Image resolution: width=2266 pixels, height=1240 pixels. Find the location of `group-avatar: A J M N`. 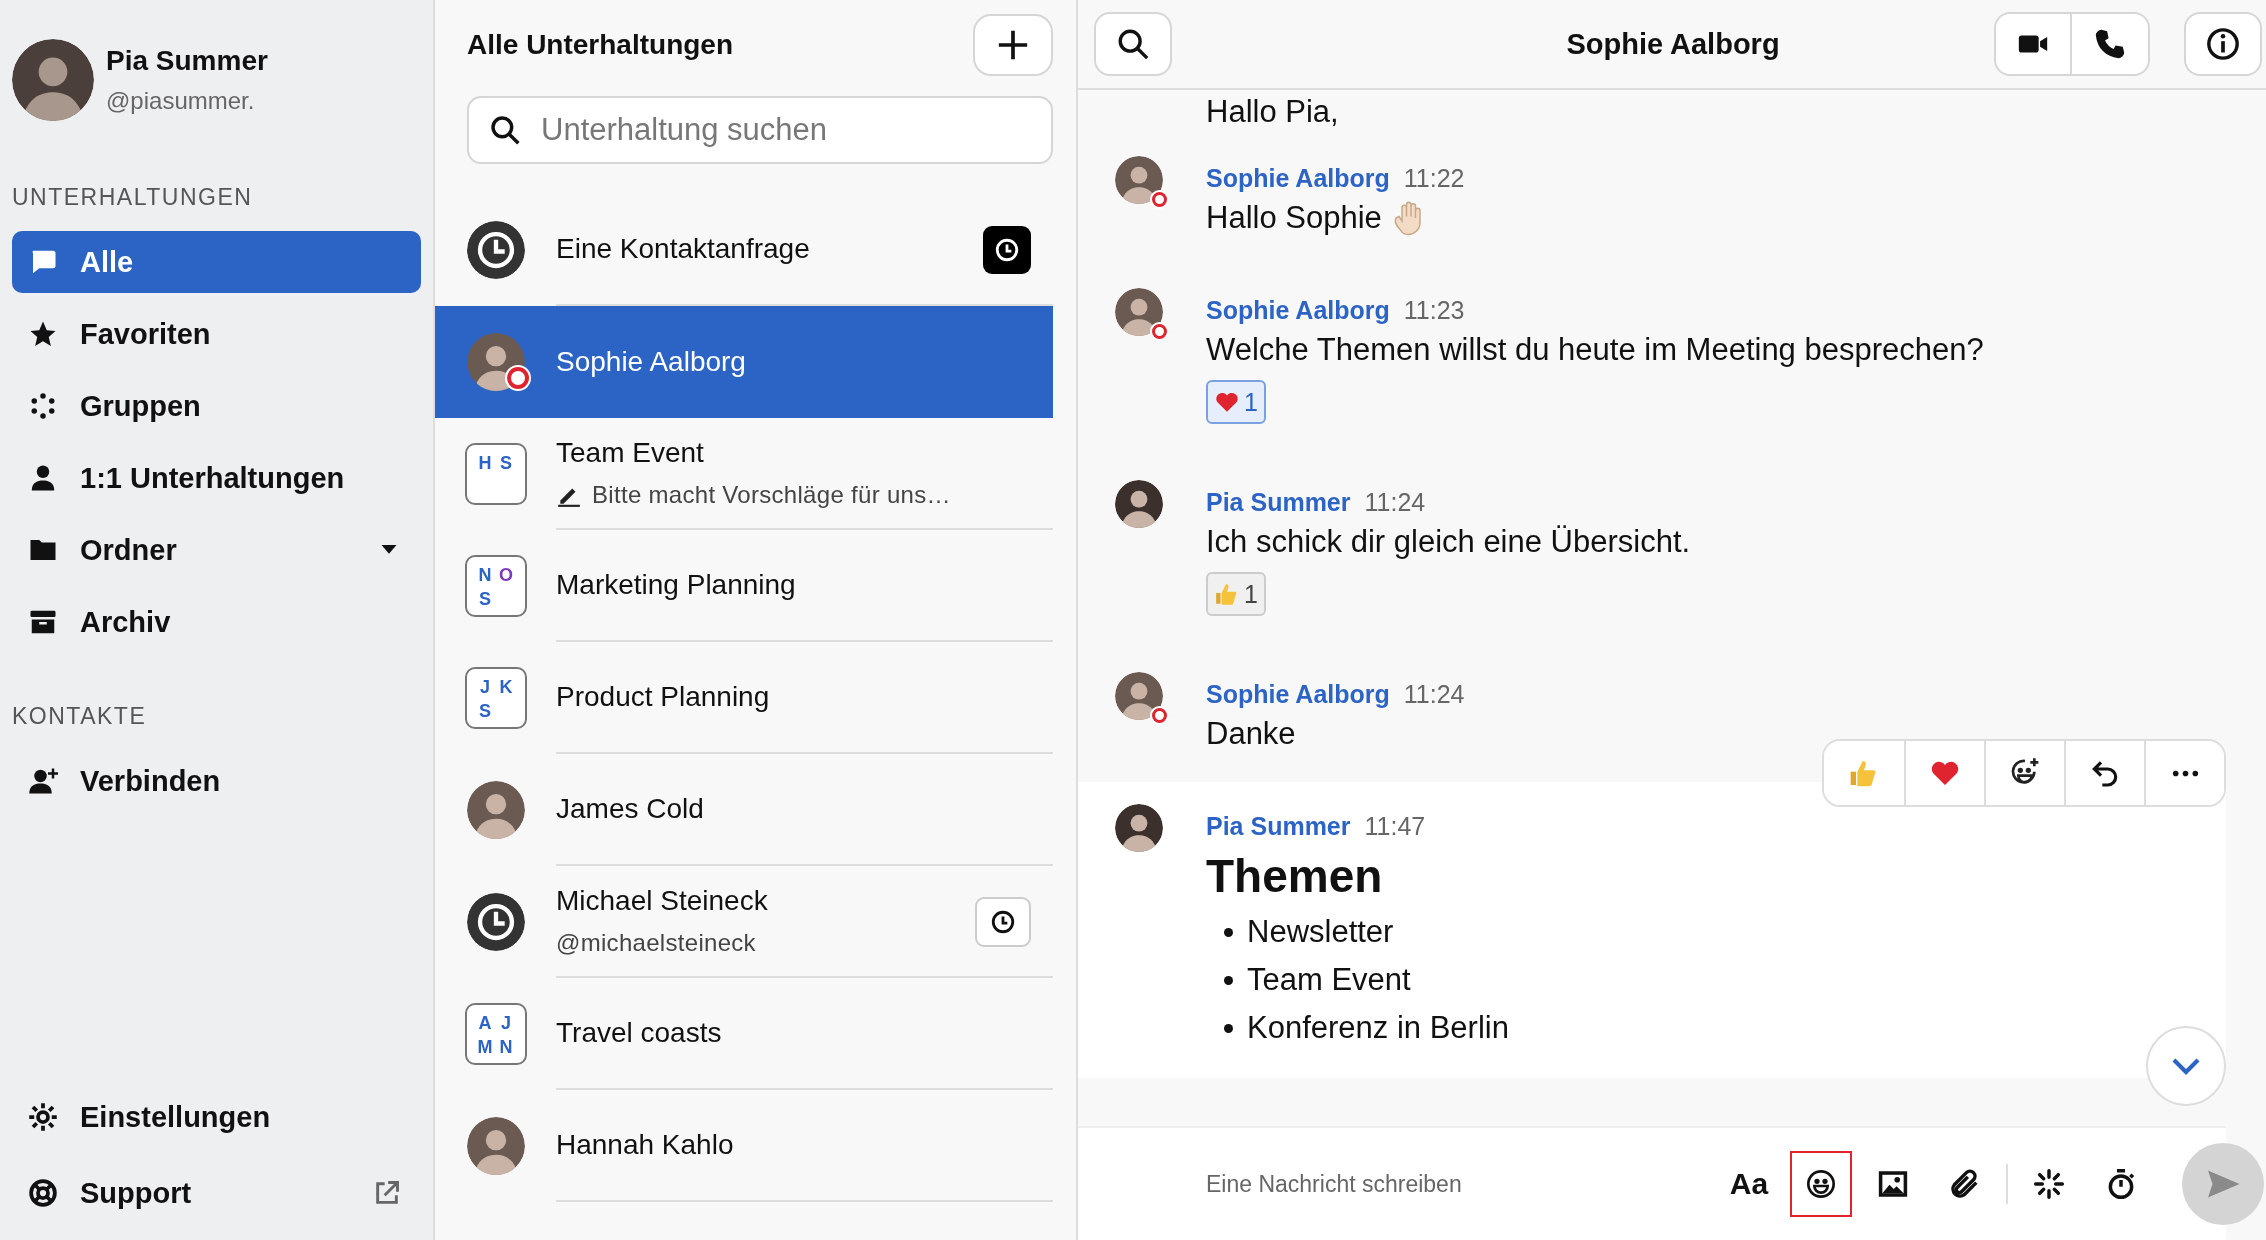

group-avatar: A J M N is located at coordinates (495, 1034).